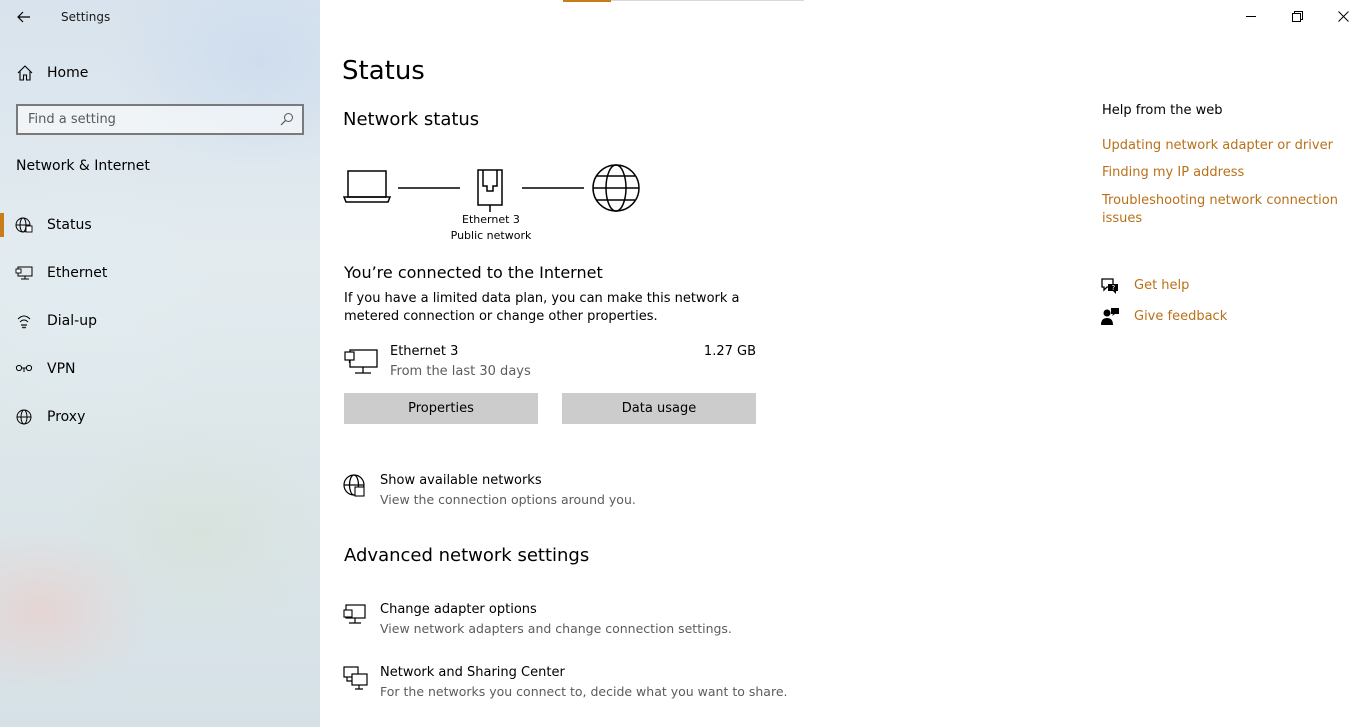 The width and height of the screenshot is (1366, 727). I want to click on sidebar-item-label: Dial-up, so click(72, 321).